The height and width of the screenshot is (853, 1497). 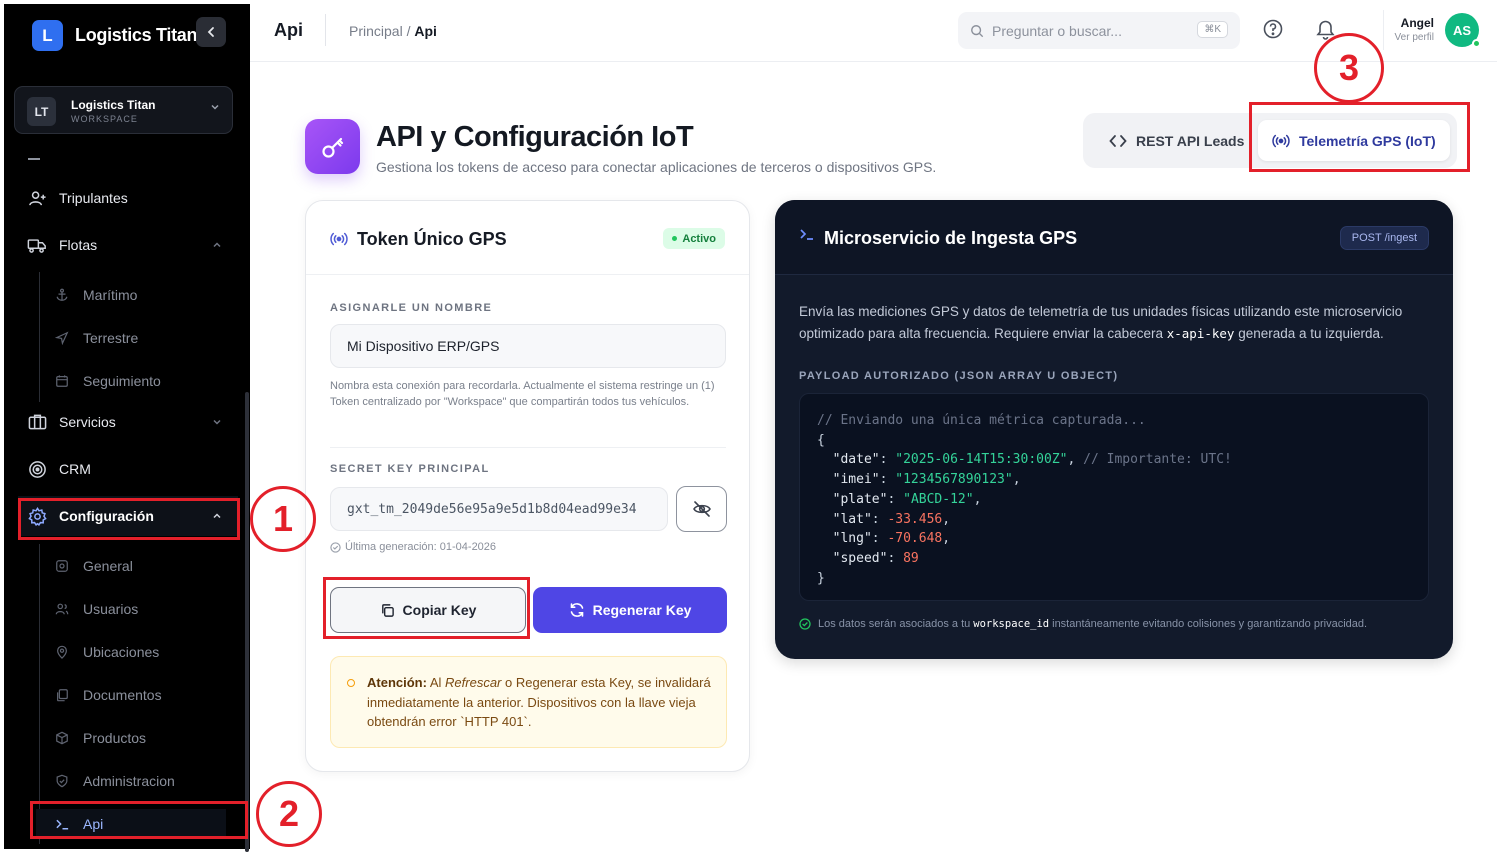 I want to click on page-name: Api, so click(x=288, y=30).